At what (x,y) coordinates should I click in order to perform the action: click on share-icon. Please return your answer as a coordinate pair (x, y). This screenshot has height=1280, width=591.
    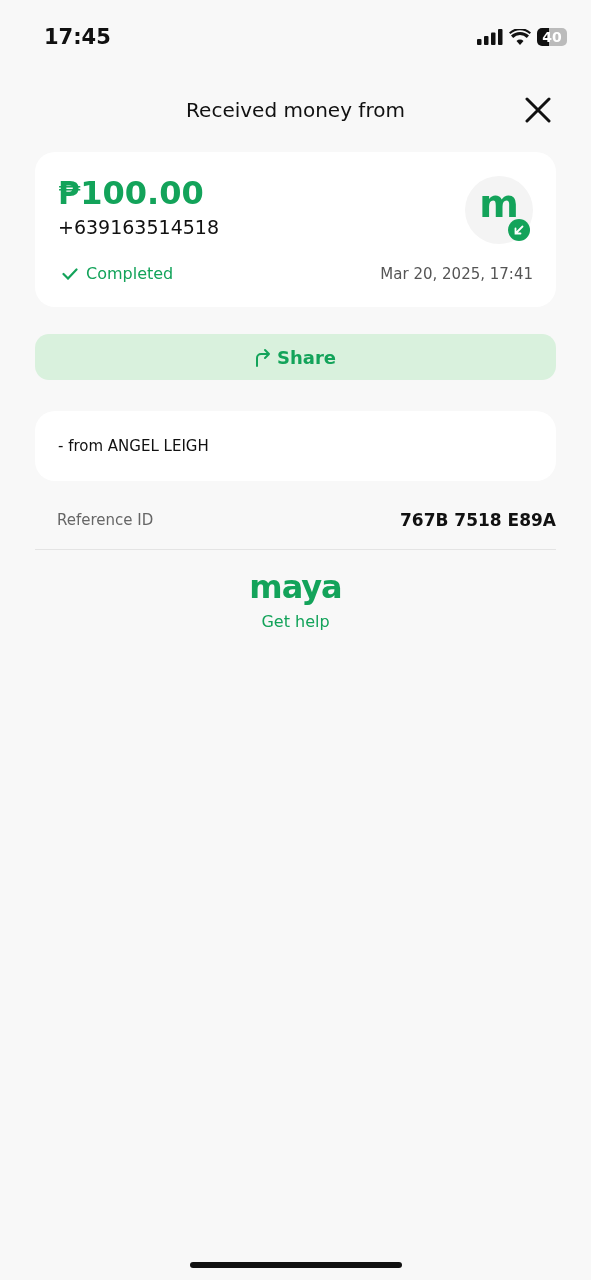
    Looking at the image, I should click on (263, 357).